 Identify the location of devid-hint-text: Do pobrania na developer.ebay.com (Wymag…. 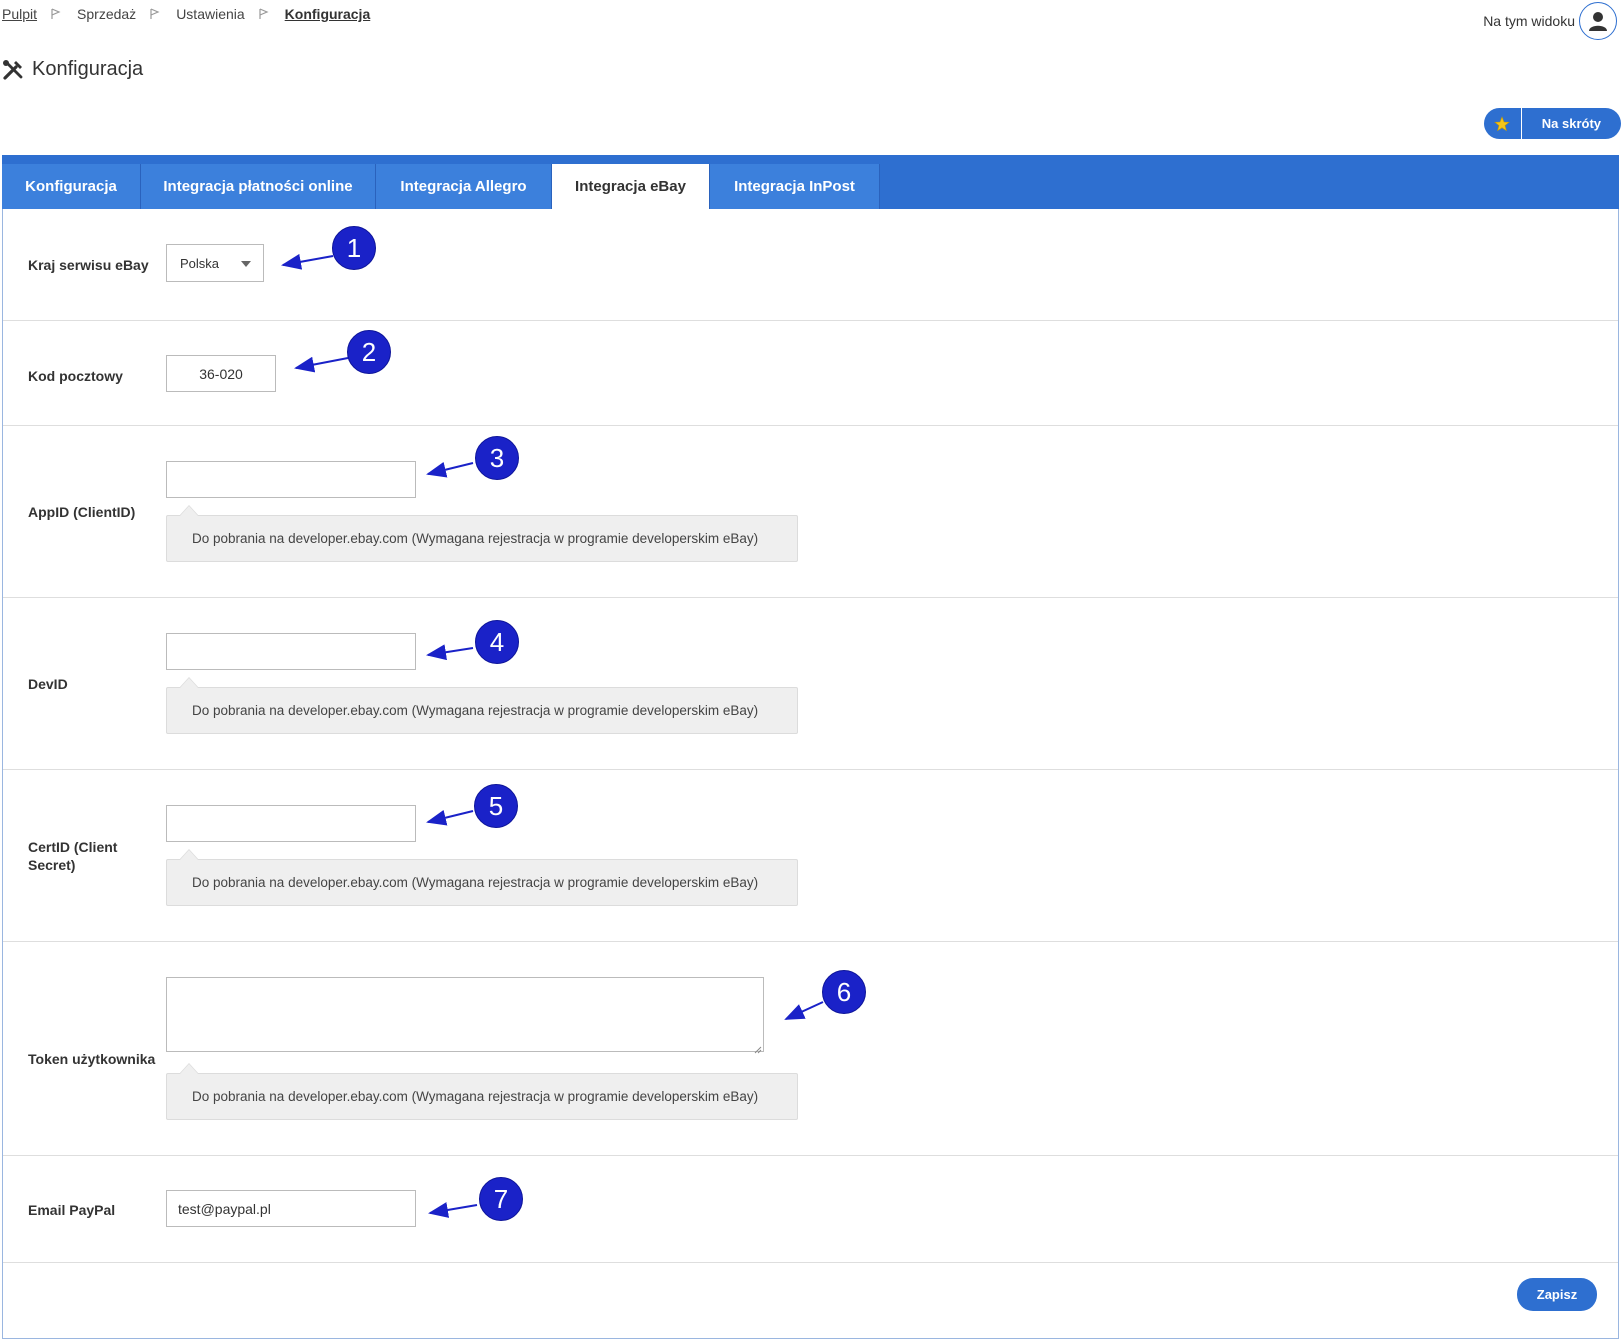
(475, 710).